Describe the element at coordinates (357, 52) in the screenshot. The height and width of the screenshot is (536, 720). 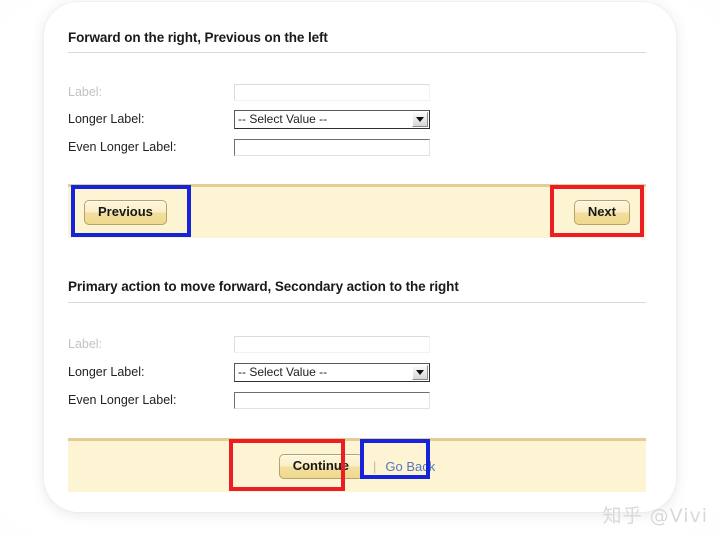
I see `section-1-divider` at that location.